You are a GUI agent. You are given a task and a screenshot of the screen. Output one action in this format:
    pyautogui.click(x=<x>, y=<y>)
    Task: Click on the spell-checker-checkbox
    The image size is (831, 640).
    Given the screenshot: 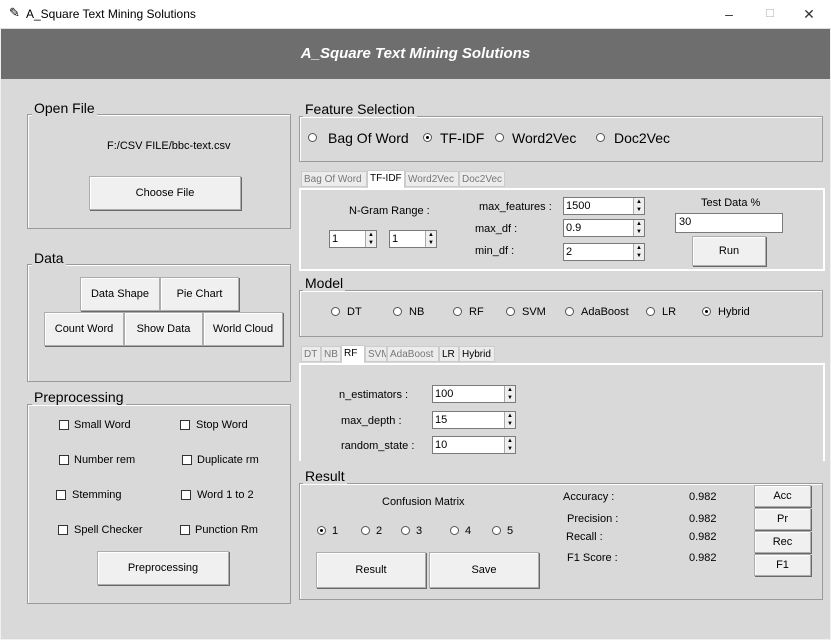 What is the action you would take?
    pyautogui.click(x=63, y=530)
    